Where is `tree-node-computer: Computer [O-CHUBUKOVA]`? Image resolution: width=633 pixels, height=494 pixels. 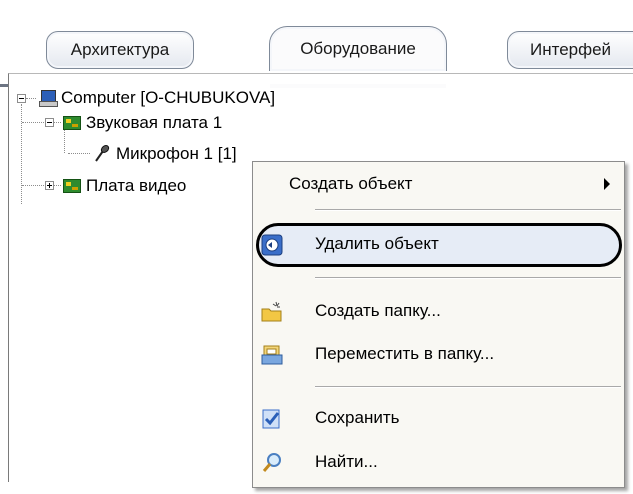 tree-node-computer: Computer [O-CHUBUKOVA] is located at coordinates (157, 98).